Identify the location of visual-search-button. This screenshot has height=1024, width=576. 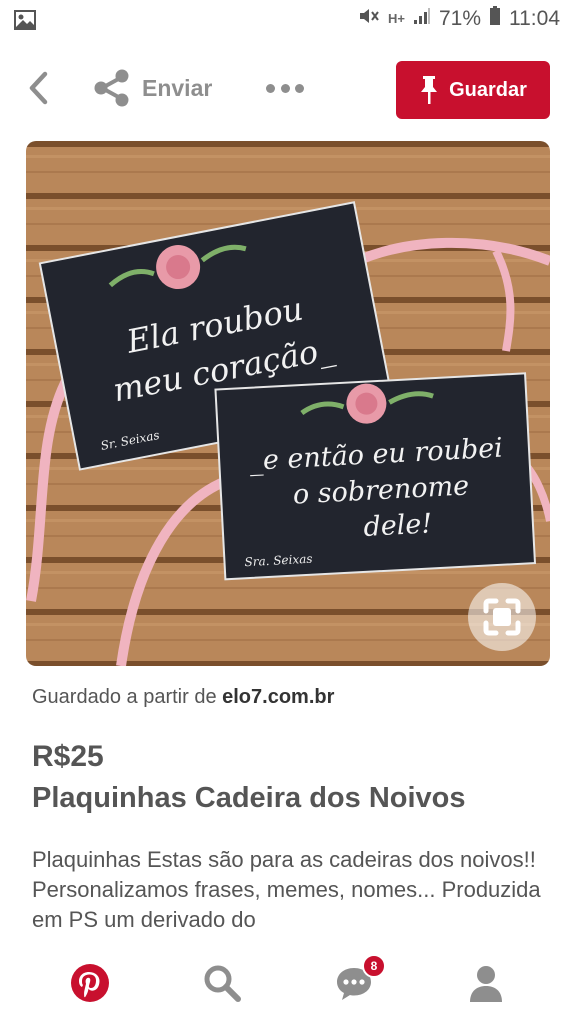
(502, 617).